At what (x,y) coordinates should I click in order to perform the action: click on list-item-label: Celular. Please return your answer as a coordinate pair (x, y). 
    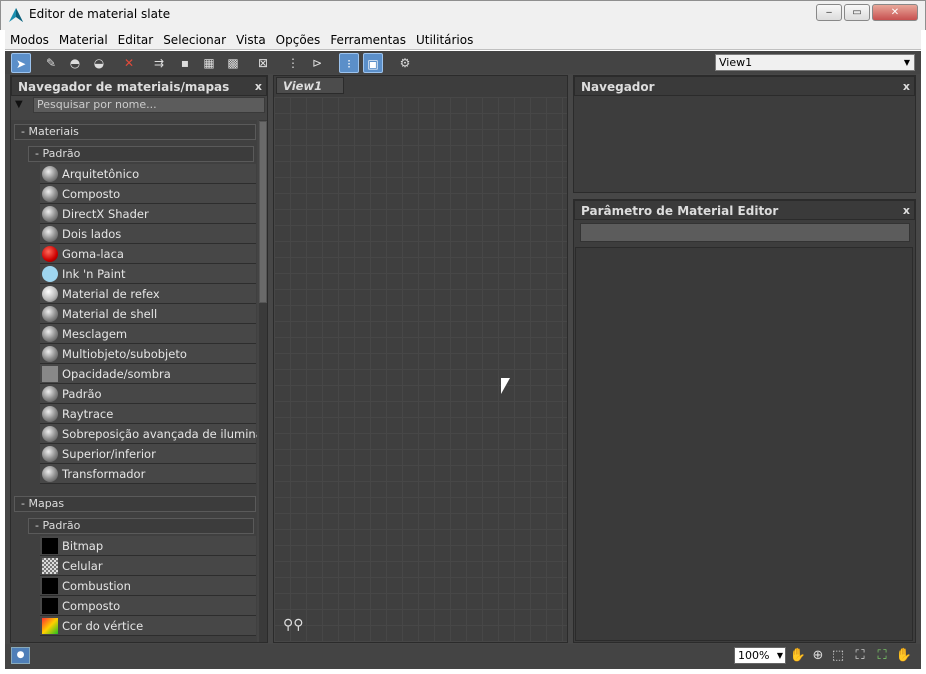
    Looking at the image, I should click on (82, 566).